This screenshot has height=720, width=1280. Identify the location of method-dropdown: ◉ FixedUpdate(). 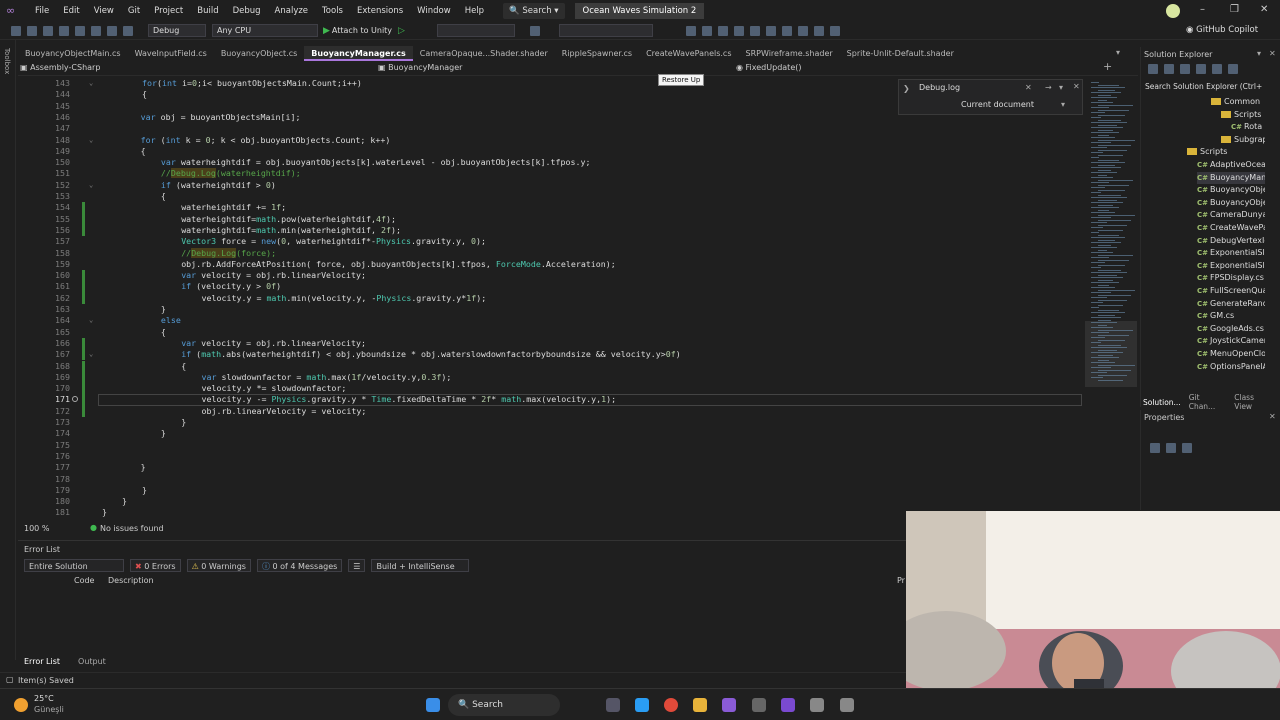
(768, 67).